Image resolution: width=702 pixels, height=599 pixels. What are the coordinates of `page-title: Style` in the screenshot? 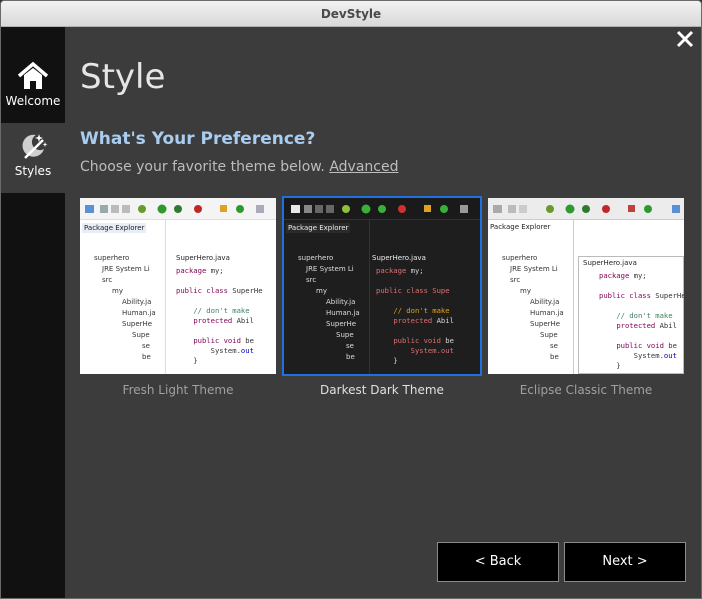 It's located at (123, 77).